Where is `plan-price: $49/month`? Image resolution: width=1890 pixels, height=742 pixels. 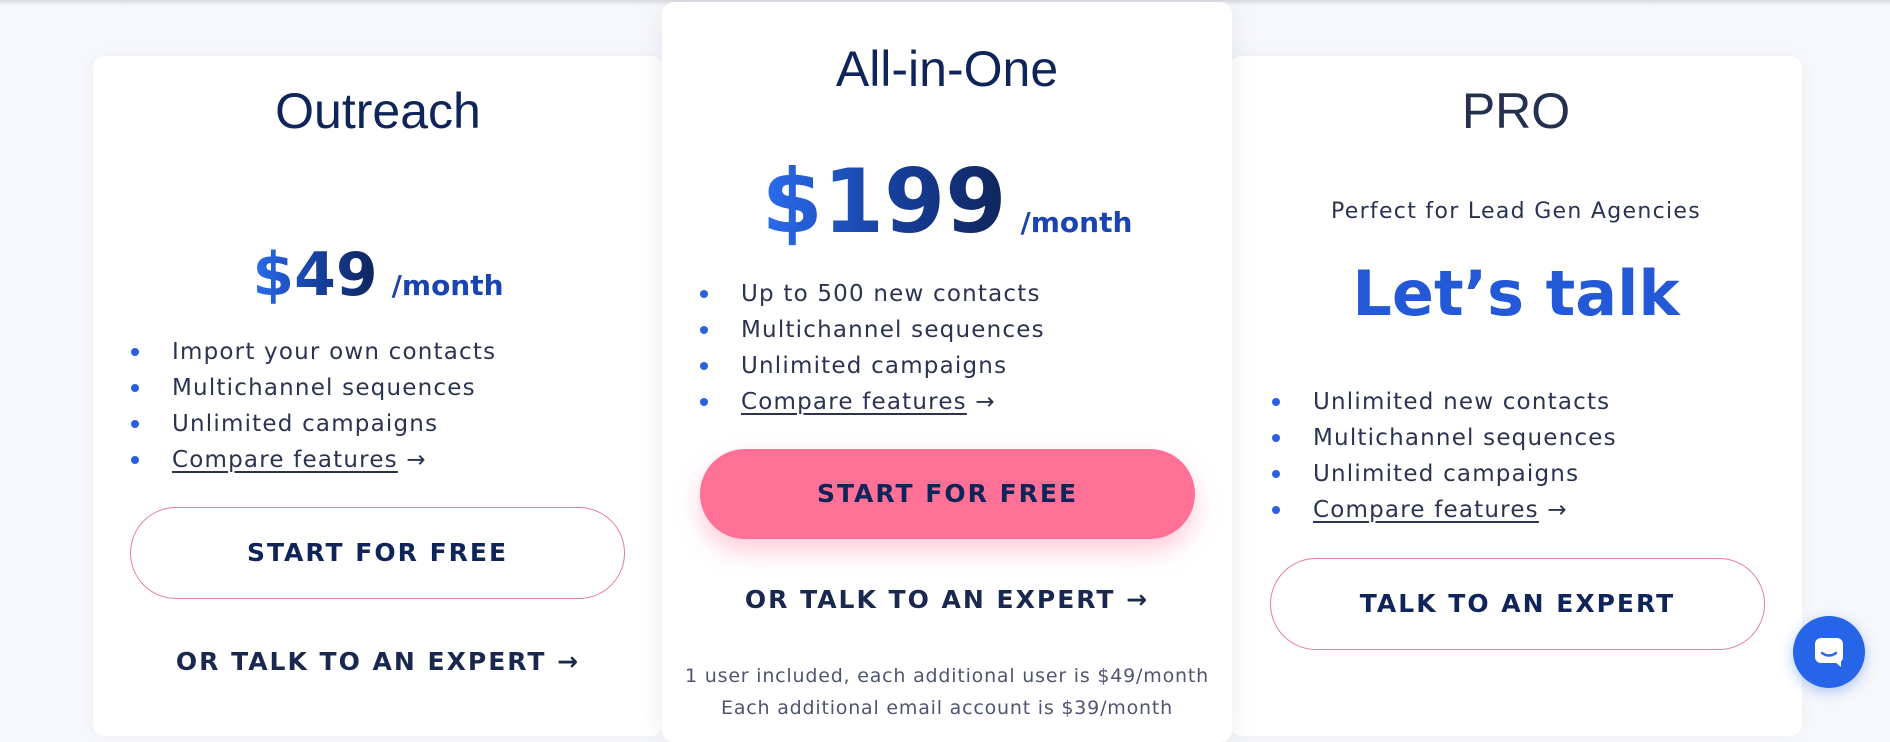 plan-price: $49/month is located at coordinates (378, 275).